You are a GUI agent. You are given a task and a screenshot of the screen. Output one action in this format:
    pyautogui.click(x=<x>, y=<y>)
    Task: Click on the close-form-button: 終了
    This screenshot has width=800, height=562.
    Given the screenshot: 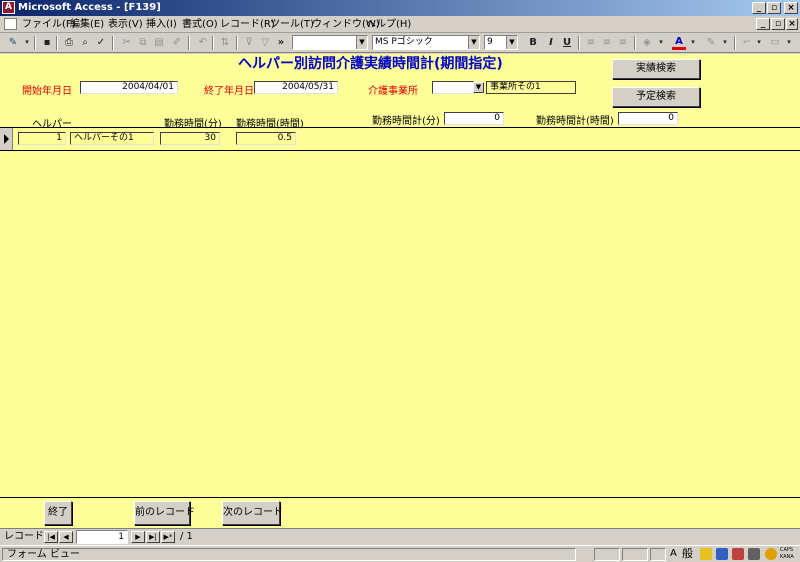 What is the action you would take?
    pyautogui.click(x=58, y=513)
    